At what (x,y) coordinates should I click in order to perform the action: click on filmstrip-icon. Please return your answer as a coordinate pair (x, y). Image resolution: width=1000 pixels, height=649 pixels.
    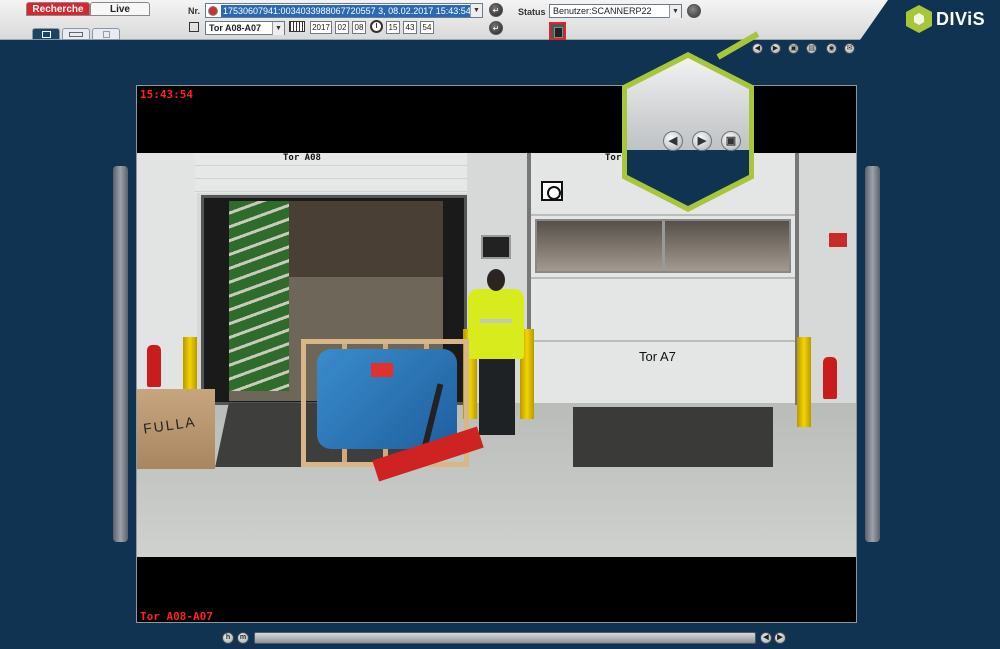
    Looking at the image, I should click on (76, 34).